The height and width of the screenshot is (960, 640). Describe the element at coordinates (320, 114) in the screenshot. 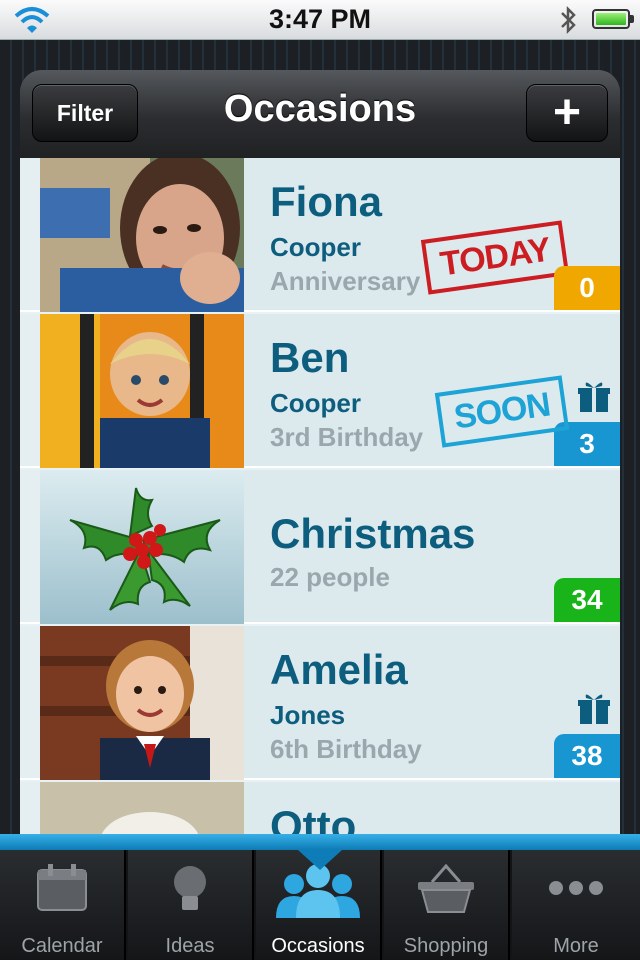

I see `nav-bar: Filter Occasions +` at that location.